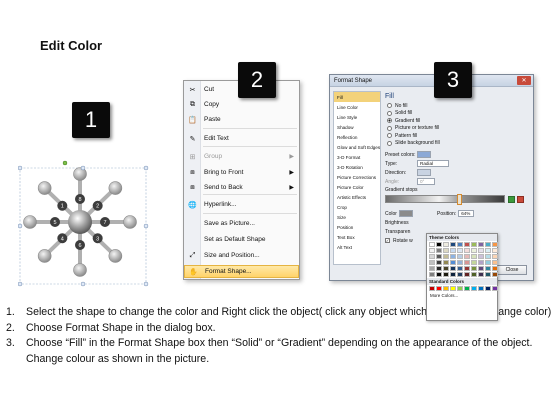 This screenshot has width=560, height=420. Describe the element at coordinates (357, 187) in the screenshot. I see `nav-item-picture-color: Picture Color` at that location.